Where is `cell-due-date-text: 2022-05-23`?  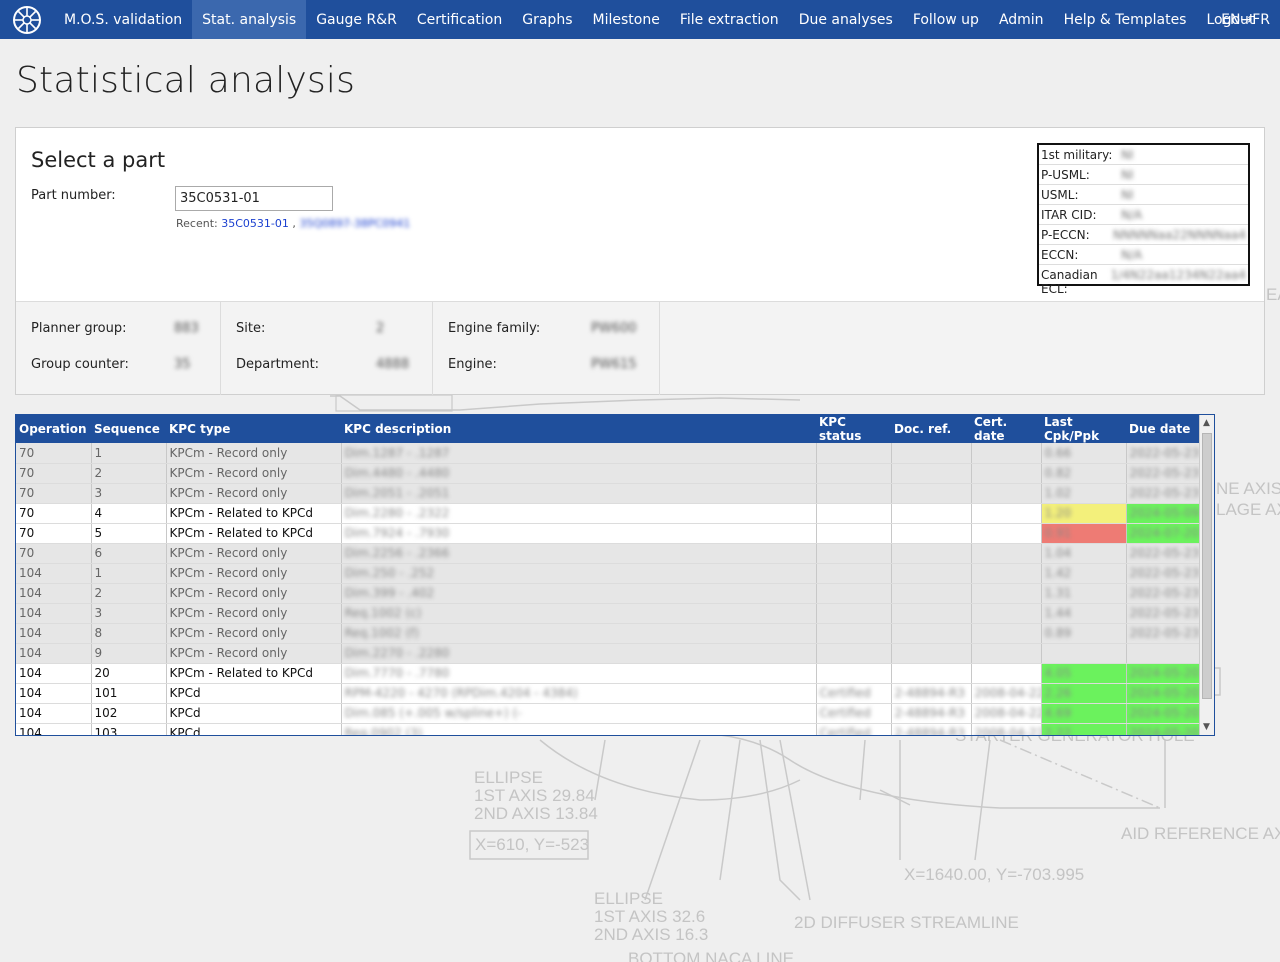 cell-due-date-text: 2022-05-23 is located at coordinates (1164, 452).